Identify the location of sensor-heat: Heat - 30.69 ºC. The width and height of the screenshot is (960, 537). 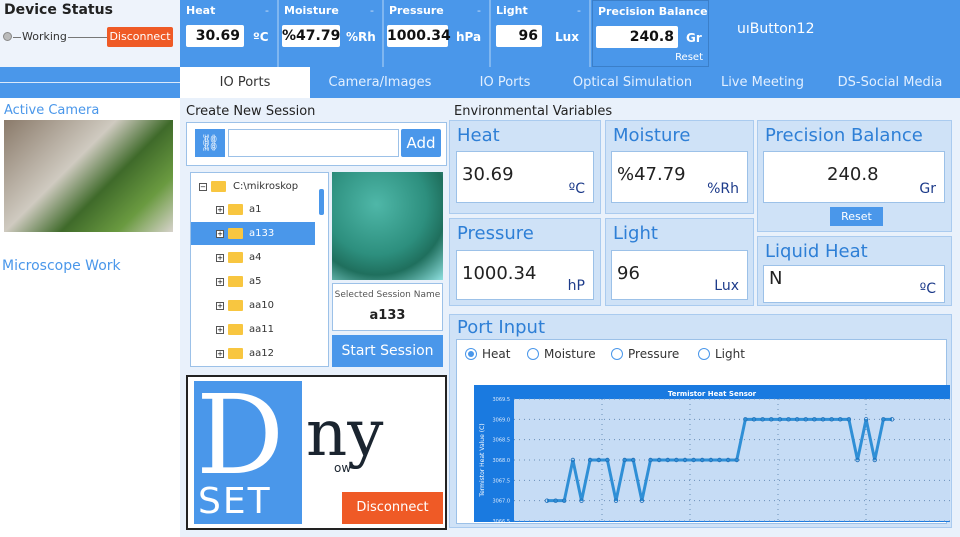
(230, 33).